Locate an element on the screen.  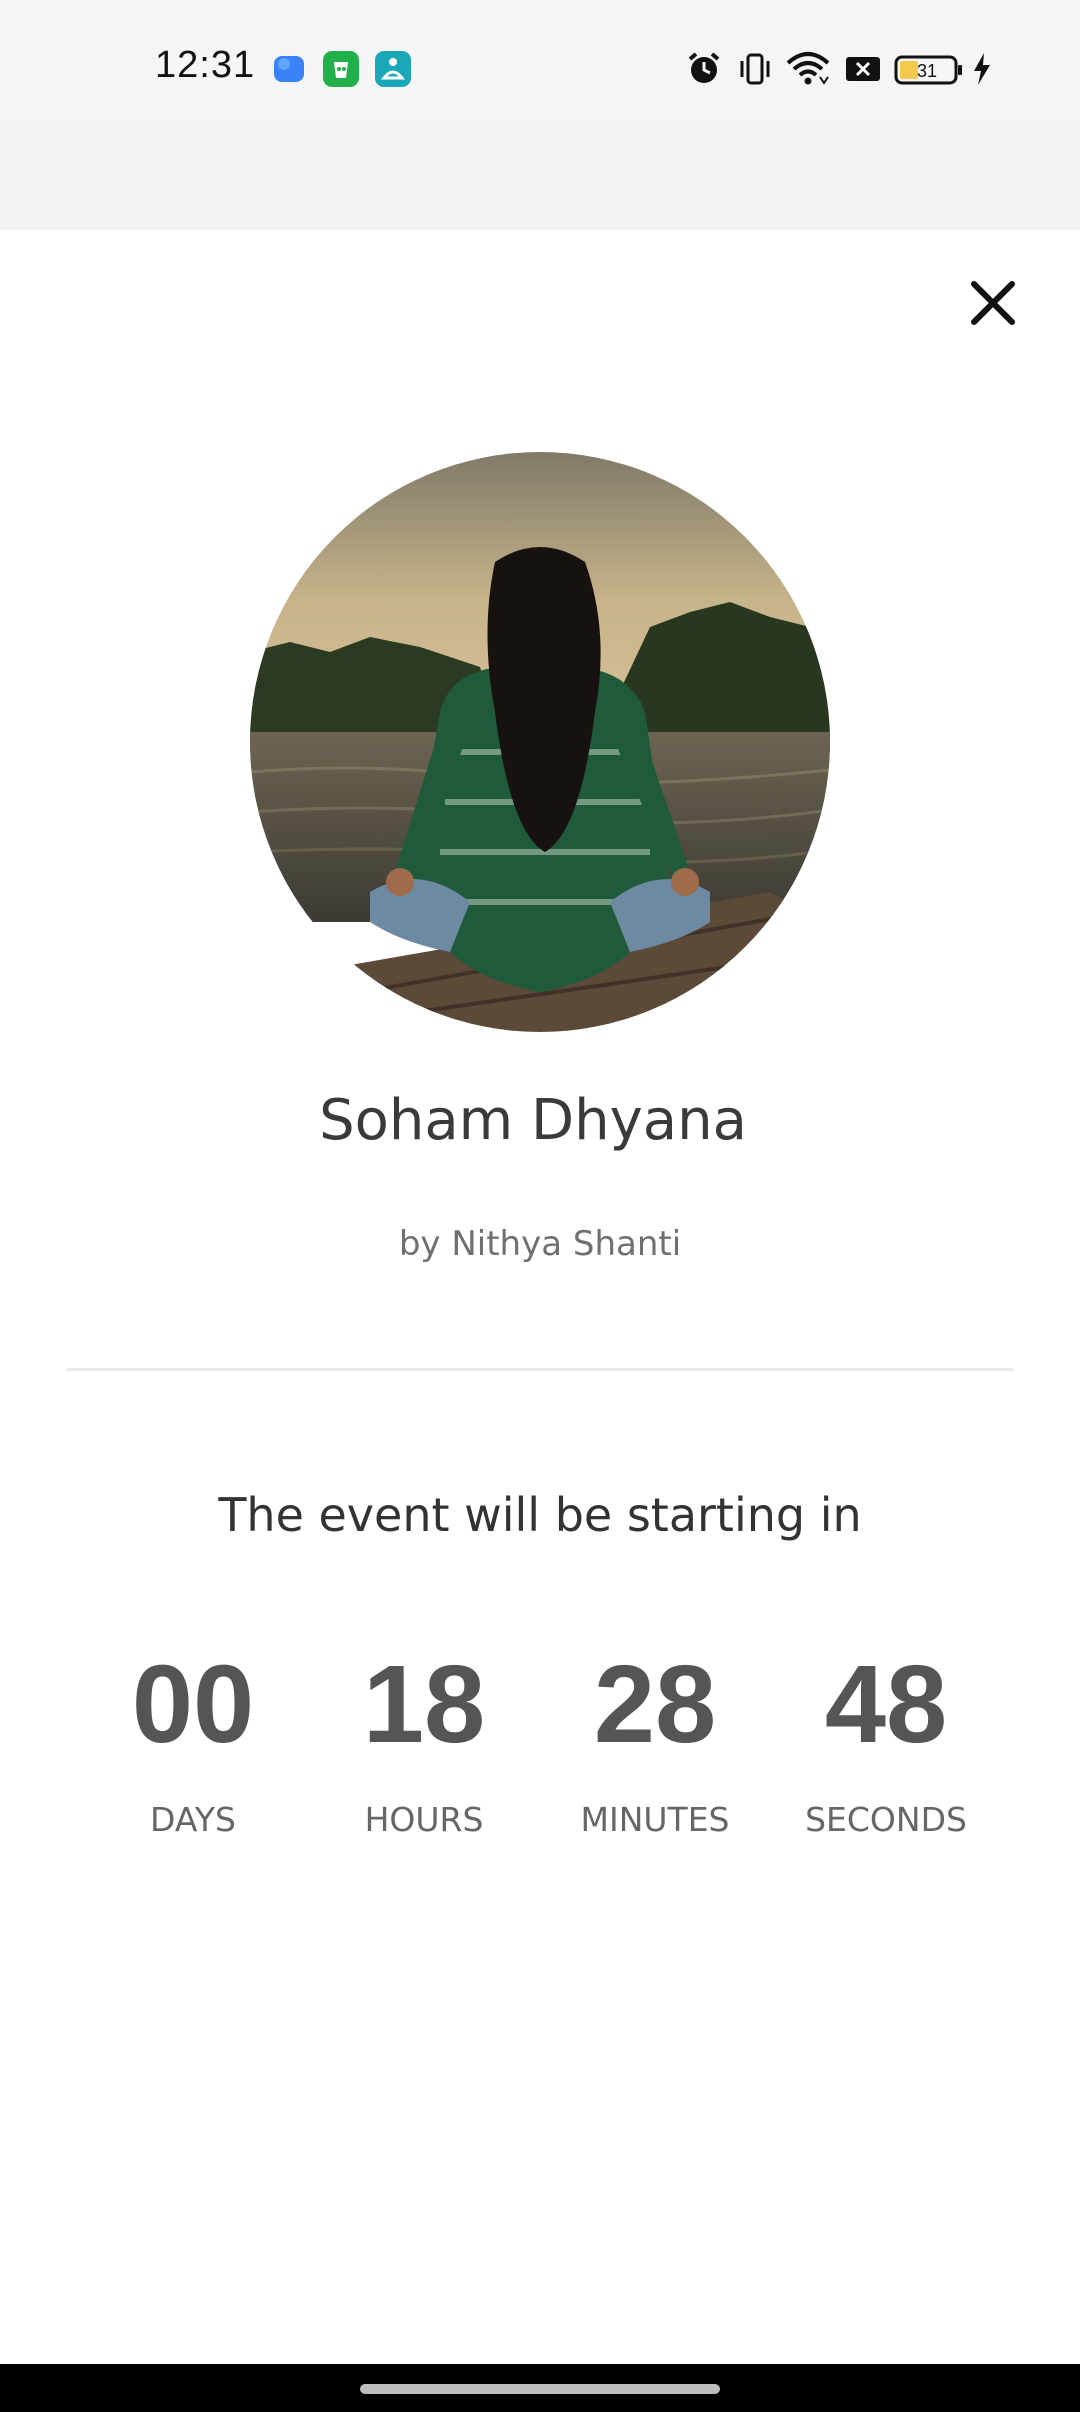
status-time: 12:31 is located at coordinates (205, 65).